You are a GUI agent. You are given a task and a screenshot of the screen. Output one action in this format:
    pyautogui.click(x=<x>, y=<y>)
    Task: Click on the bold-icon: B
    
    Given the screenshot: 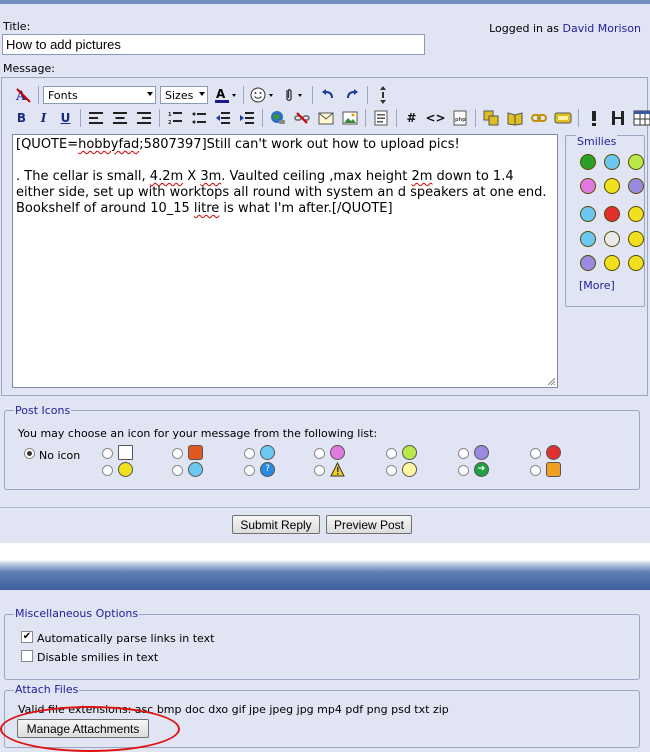 What is the action you would take?
    pyautogui.click(x=21, y=118)
    